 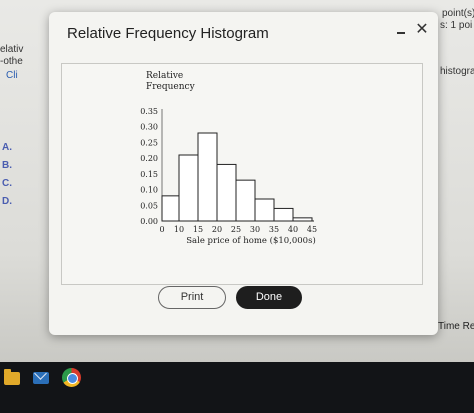 I want to click on option-a: A., so click(x=7, y=147).